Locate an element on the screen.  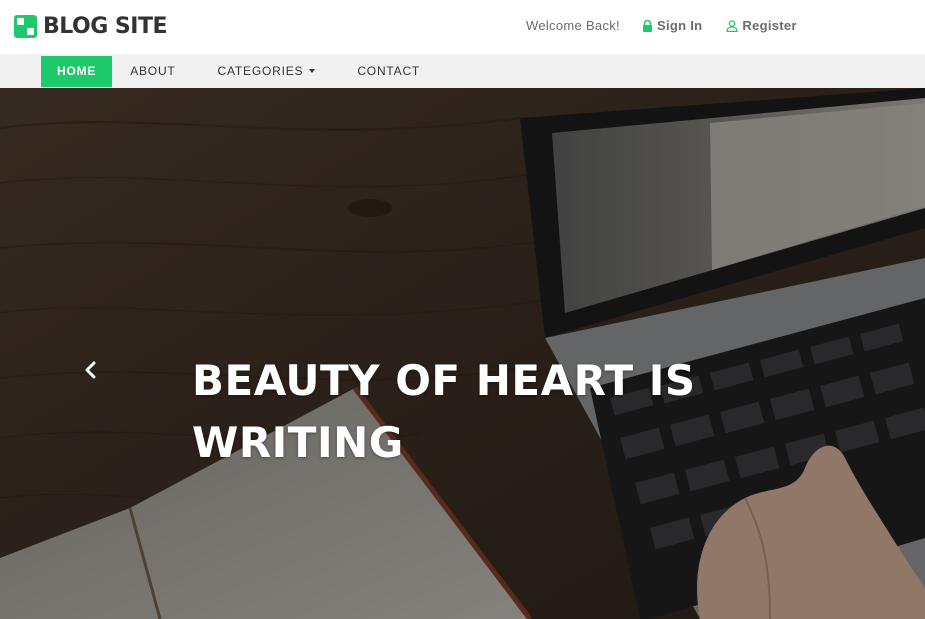
nav-item-categories: CATEGORIES is located at coordinates (267, 71).